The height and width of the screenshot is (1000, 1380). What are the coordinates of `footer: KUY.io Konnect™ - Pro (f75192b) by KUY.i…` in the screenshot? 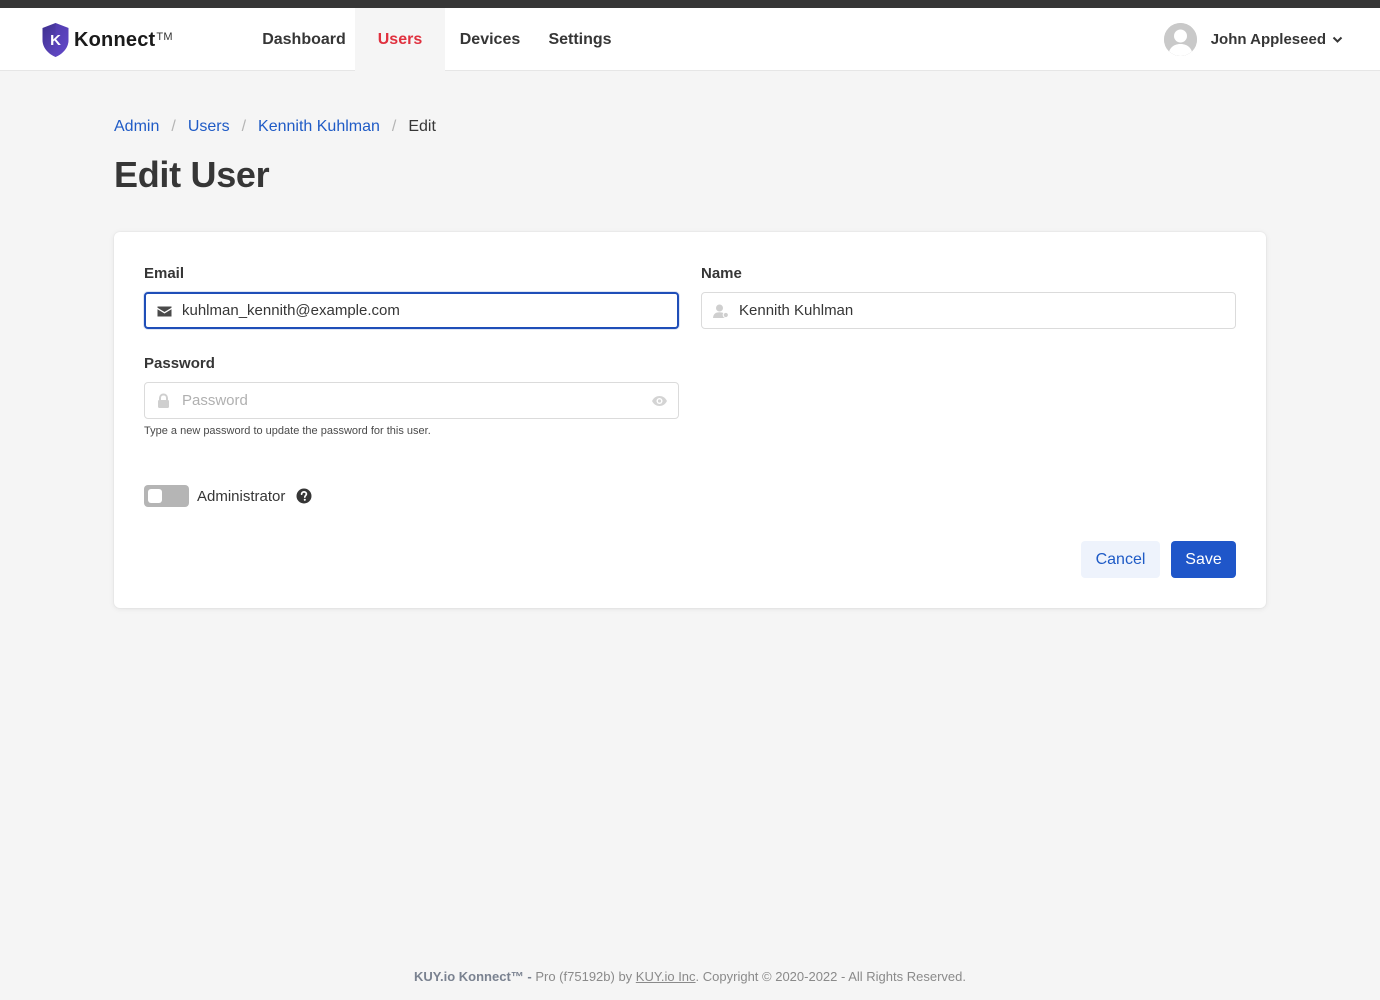 It's located at (690, 976).